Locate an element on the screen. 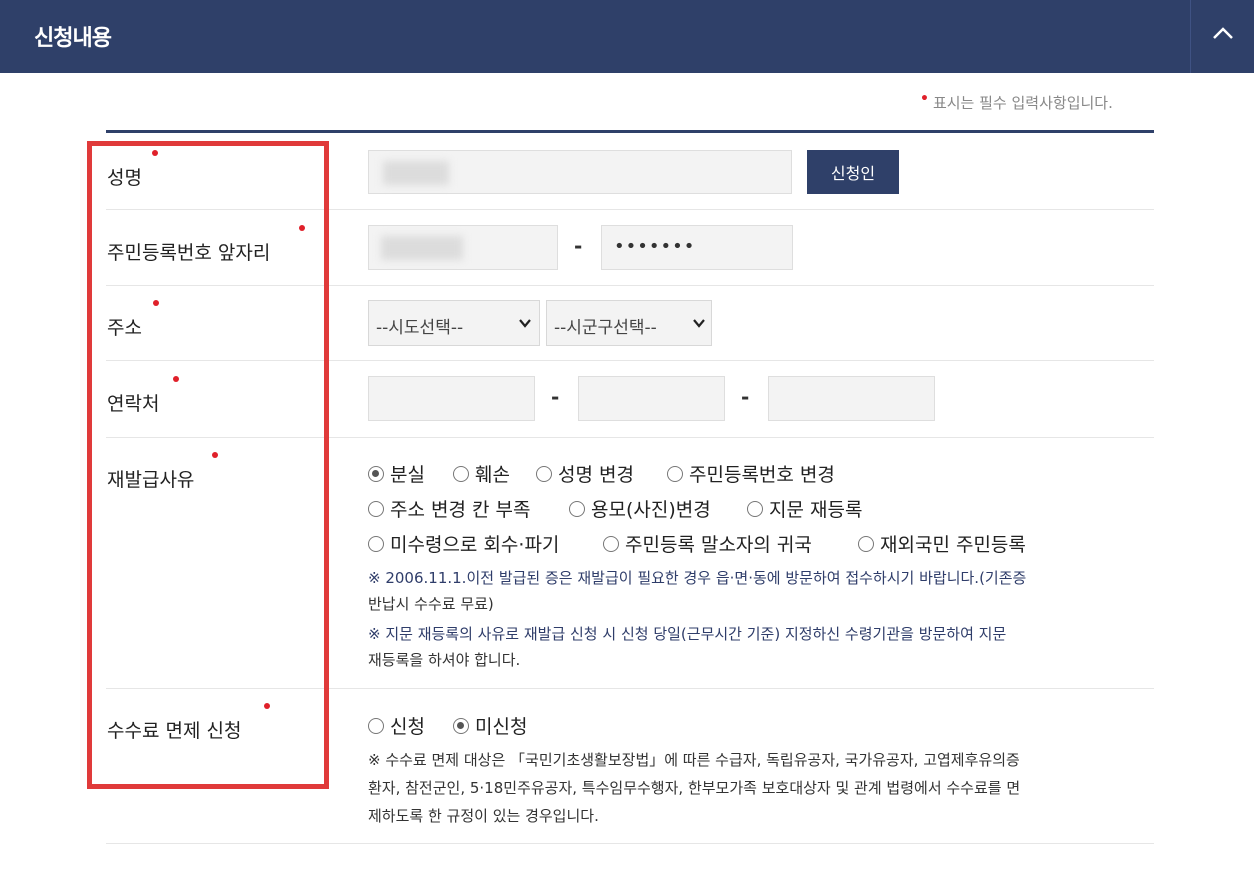  option-label: 훼손 is located at coordinates (492, 475).